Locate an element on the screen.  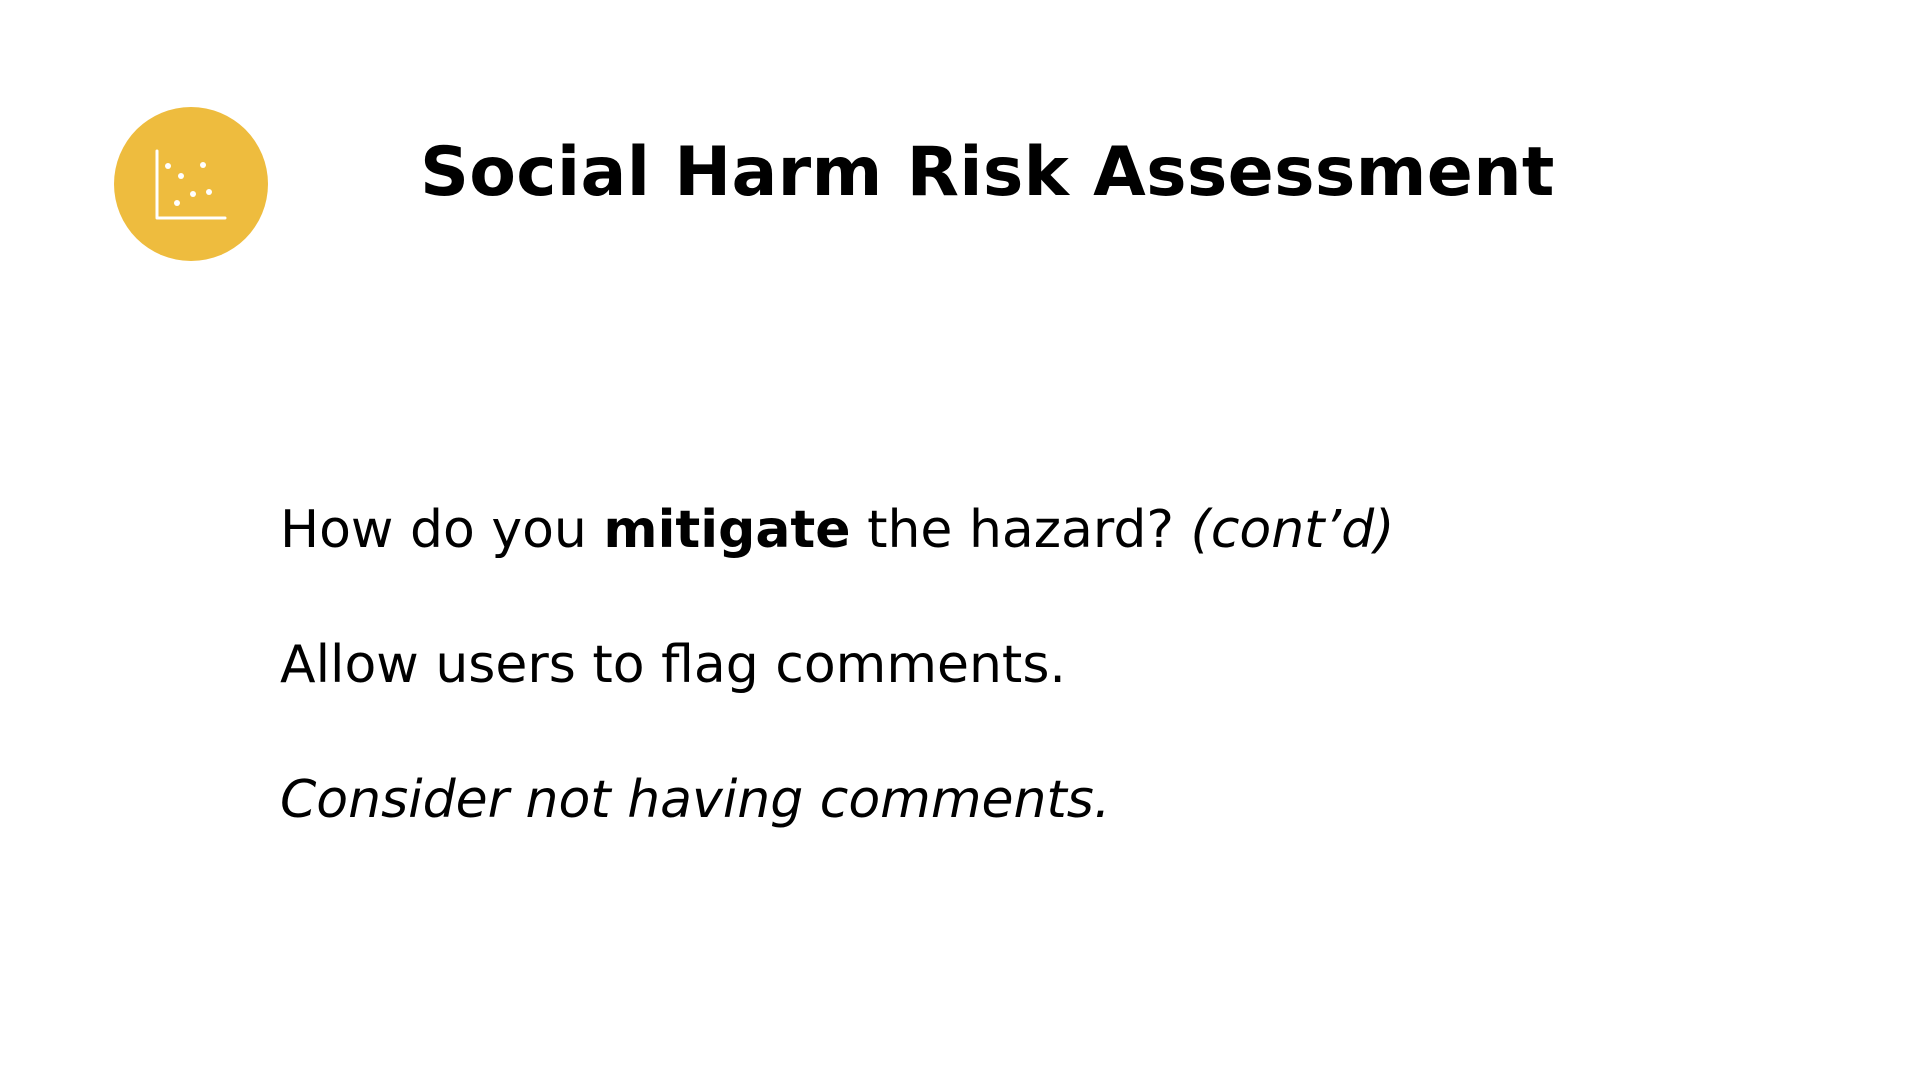
slide-title: Social Harm Risk Assessment is located at coordinates (987, 172).